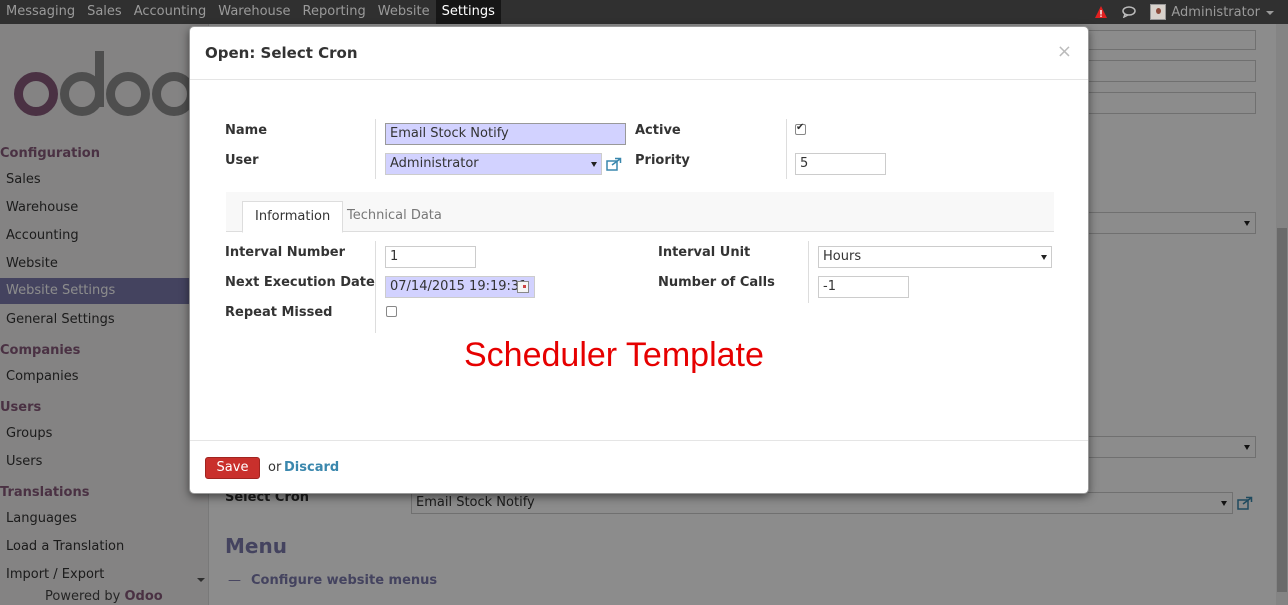  What do you see at coordinates (704, 252) in the screenshot?
I see `interval-unit-label: Interval Unit` at bounding box center [704, 252].